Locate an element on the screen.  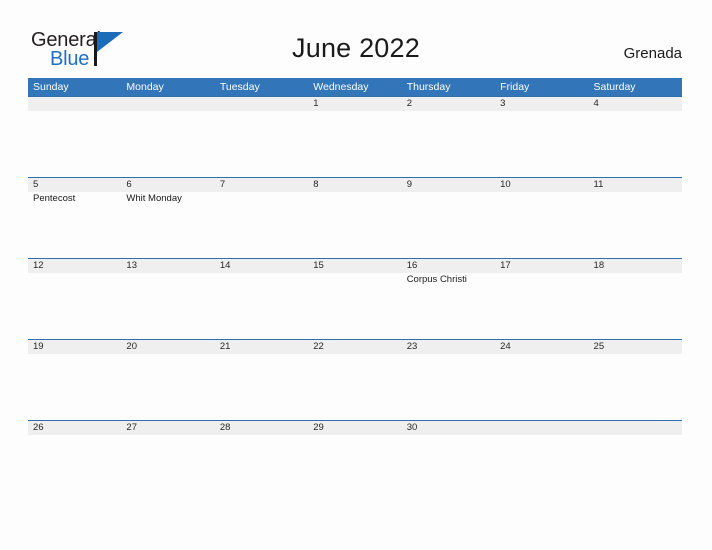
day-number-1: 1 is located at coordinates (354, 104).